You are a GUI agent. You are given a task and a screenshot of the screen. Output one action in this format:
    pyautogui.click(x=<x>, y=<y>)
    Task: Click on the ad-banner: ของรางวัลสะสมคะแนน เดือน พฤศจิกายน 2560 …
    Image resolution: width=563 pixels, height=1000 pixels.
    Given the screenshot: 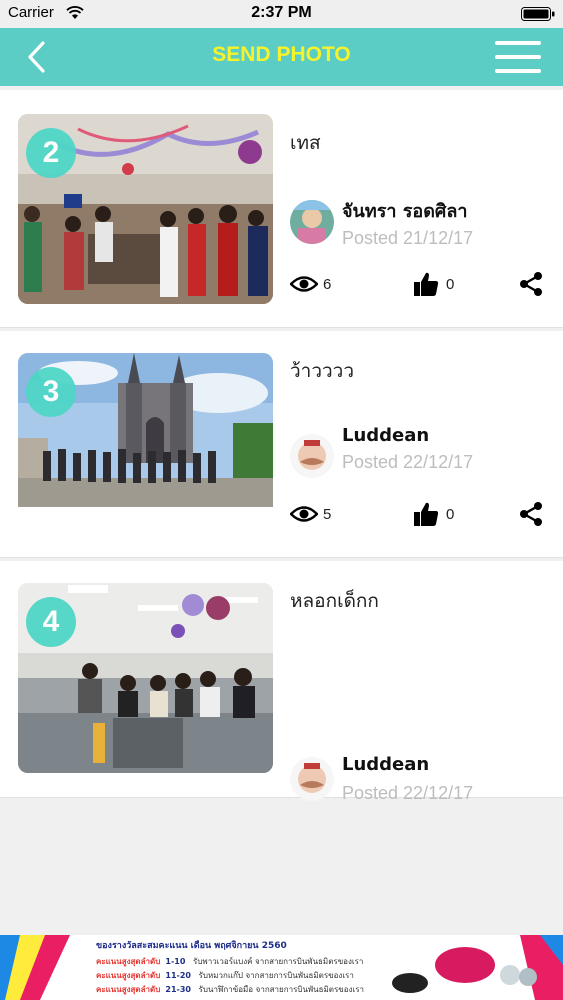 What is the action you would take?
    pyautogui.click(x=281, y=967)
    